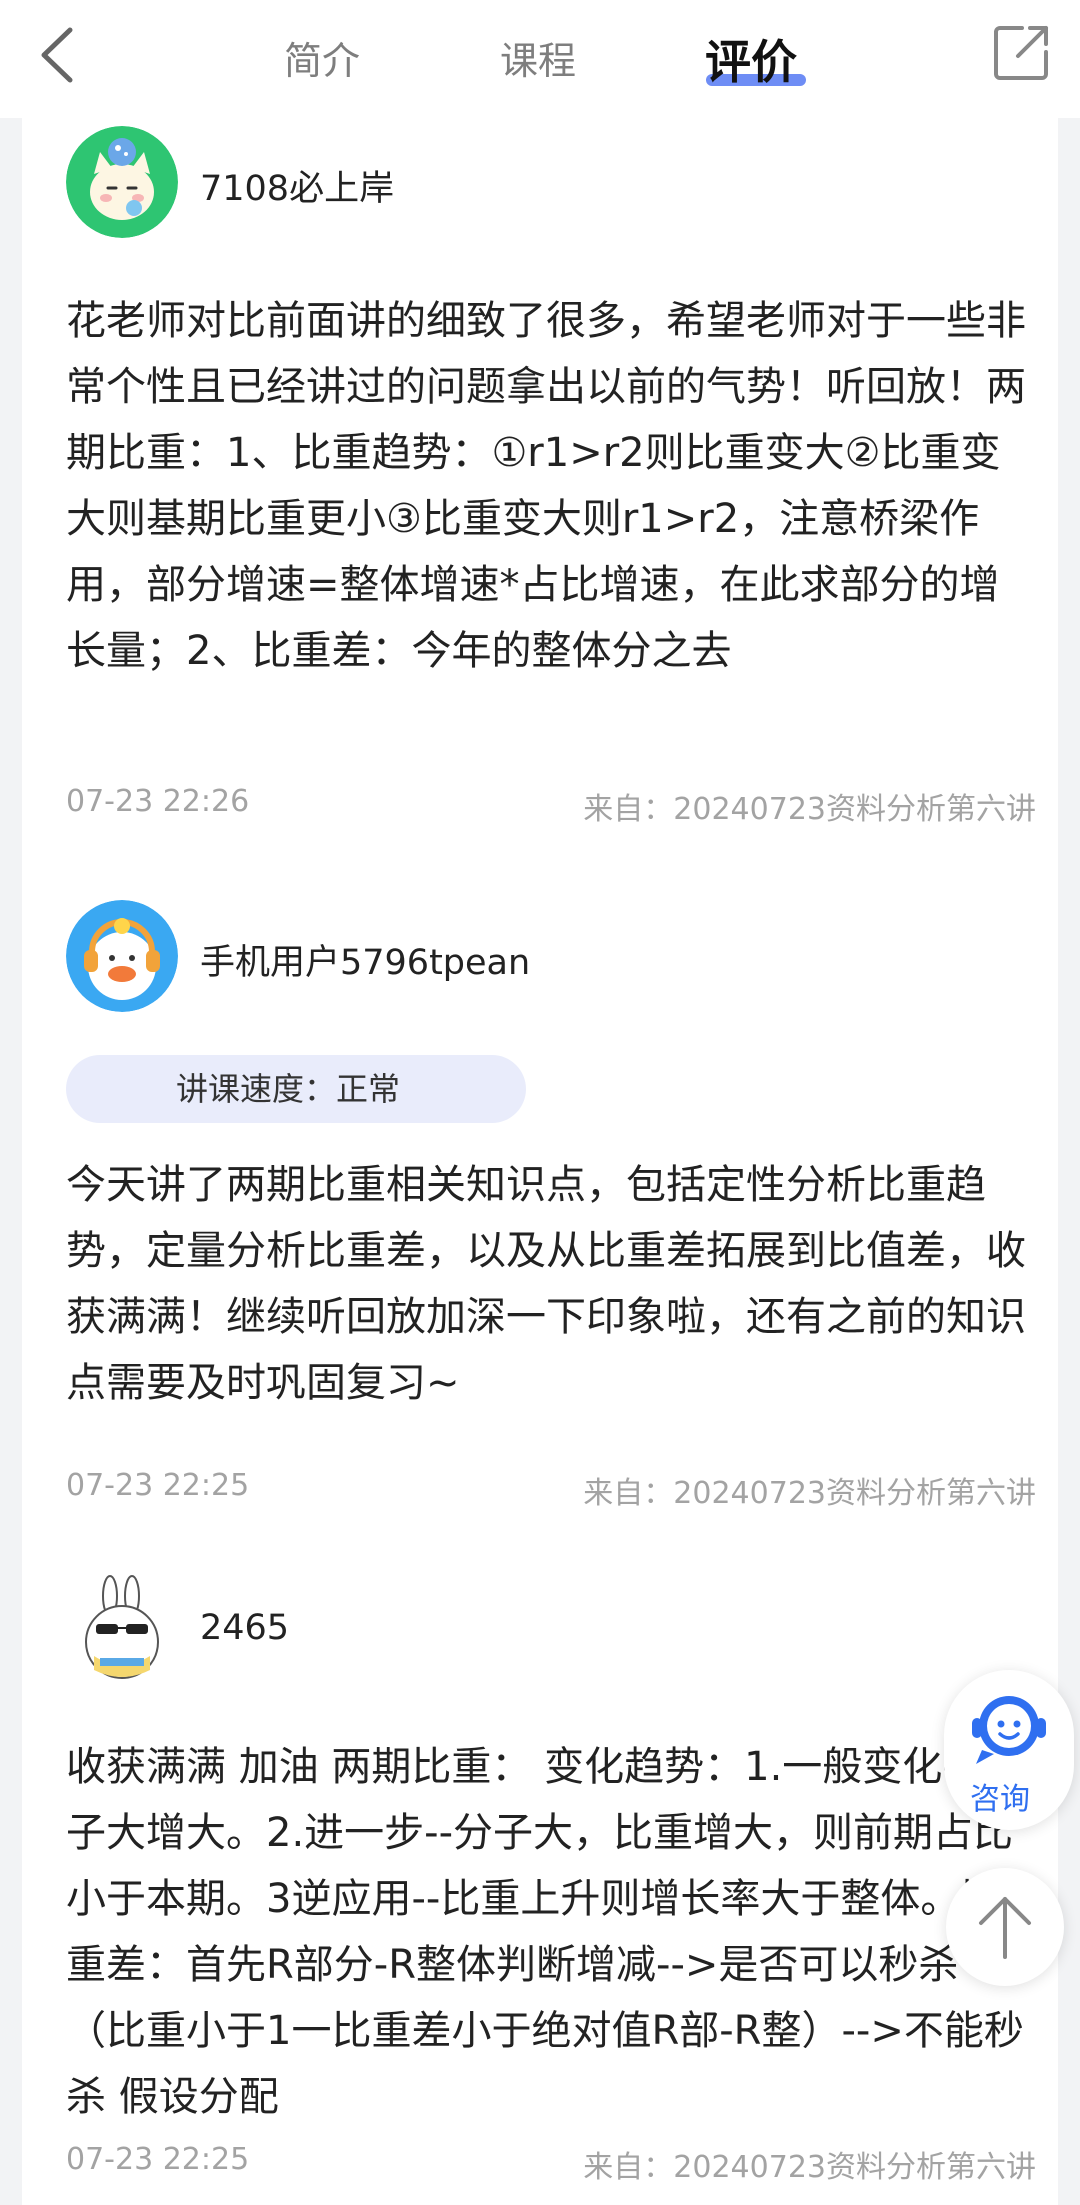 This screenshot has height=2205, width=1080. What do you see at coordinates (297, 185) in the screenshot?
I see `username: 7108必上岸` at bounding box center [297, 185].